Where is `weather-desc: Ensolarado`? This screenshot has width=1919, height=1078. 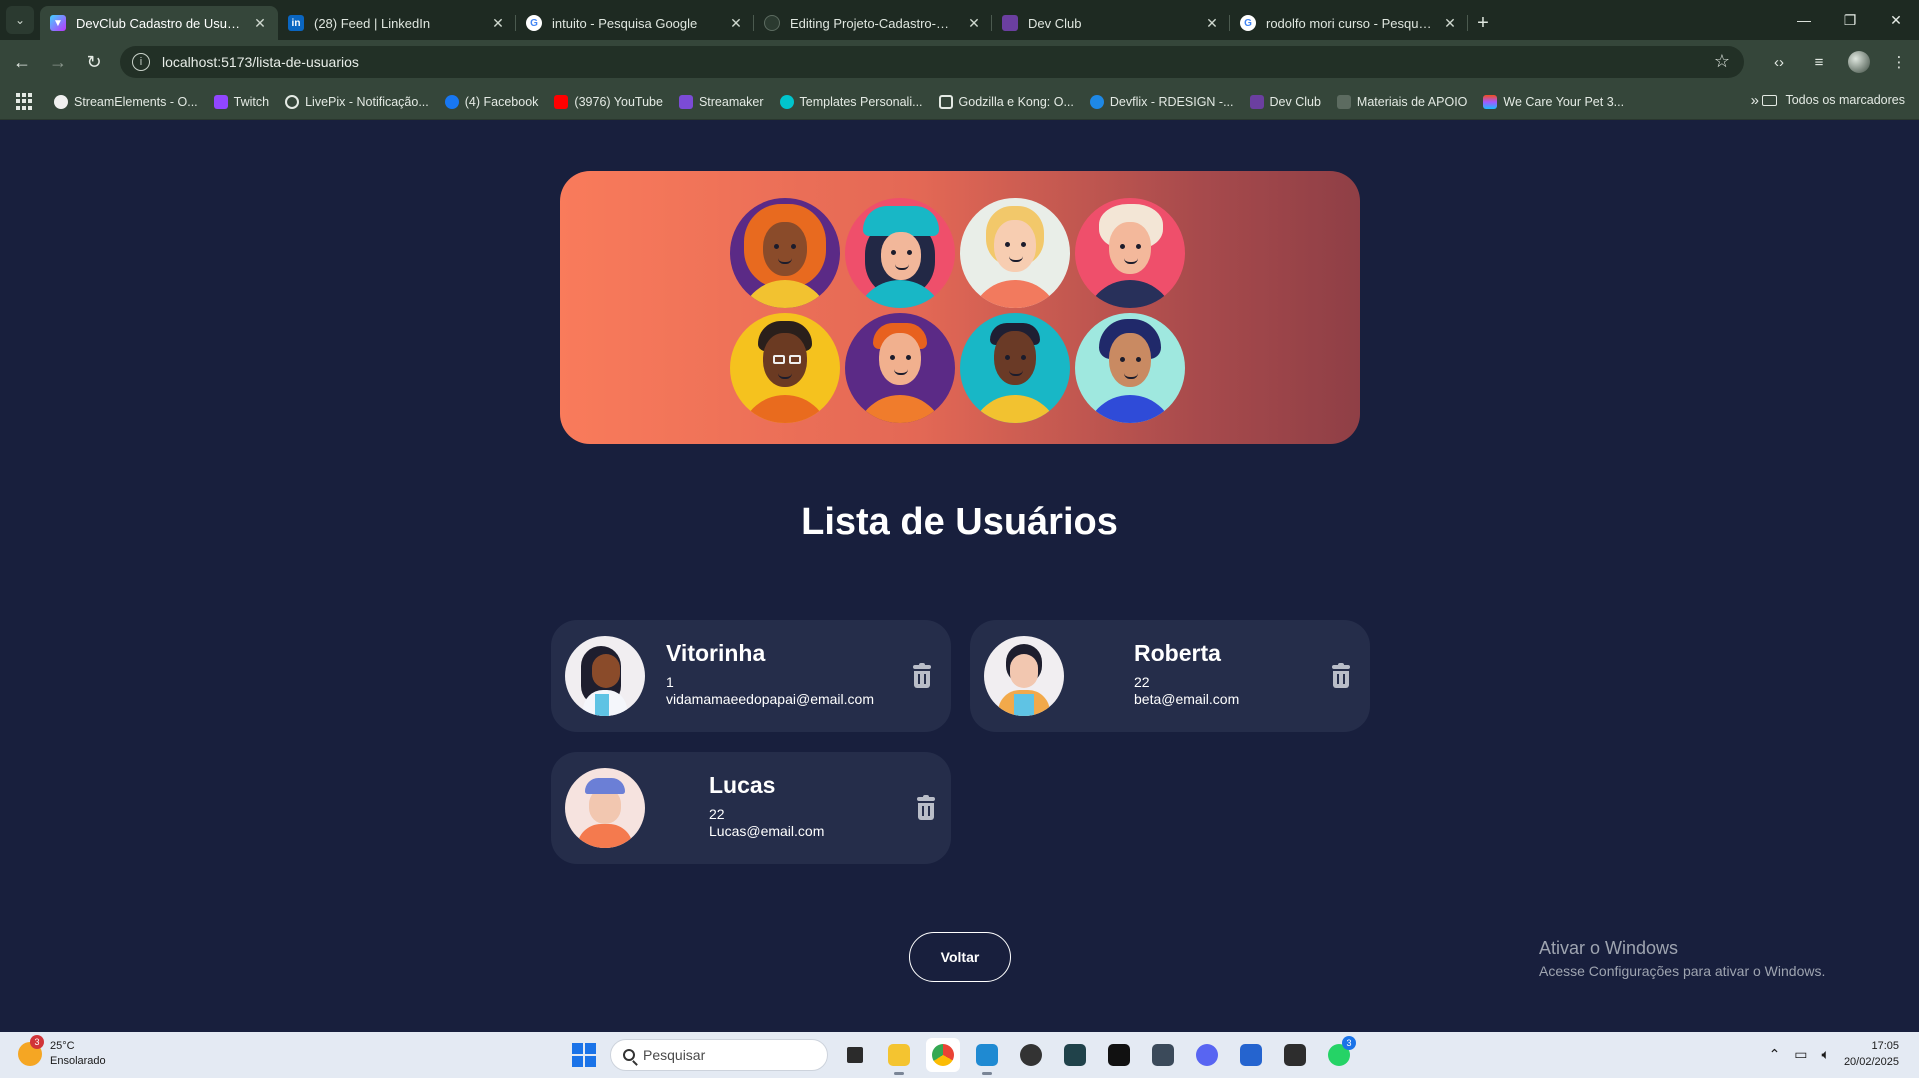 weather-desc: Ensolarado is located at coordinates (78, 1061).